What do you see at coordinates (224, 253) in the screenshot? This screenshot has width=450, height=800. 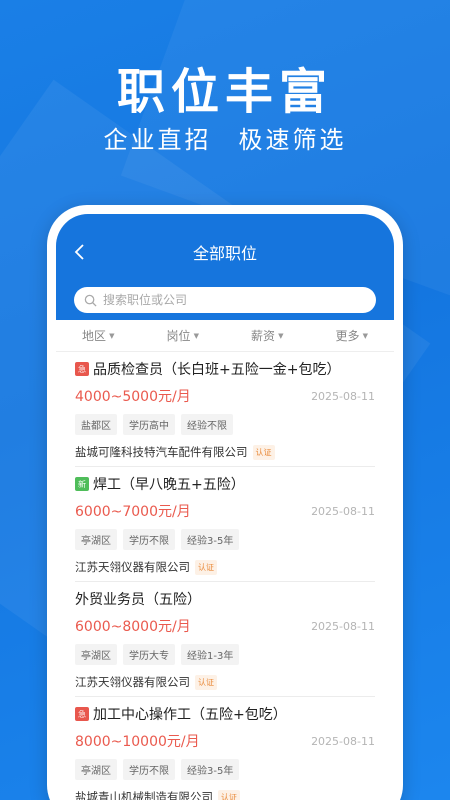 I see `page-title: 全部职位` at bounding box center [224, 253].